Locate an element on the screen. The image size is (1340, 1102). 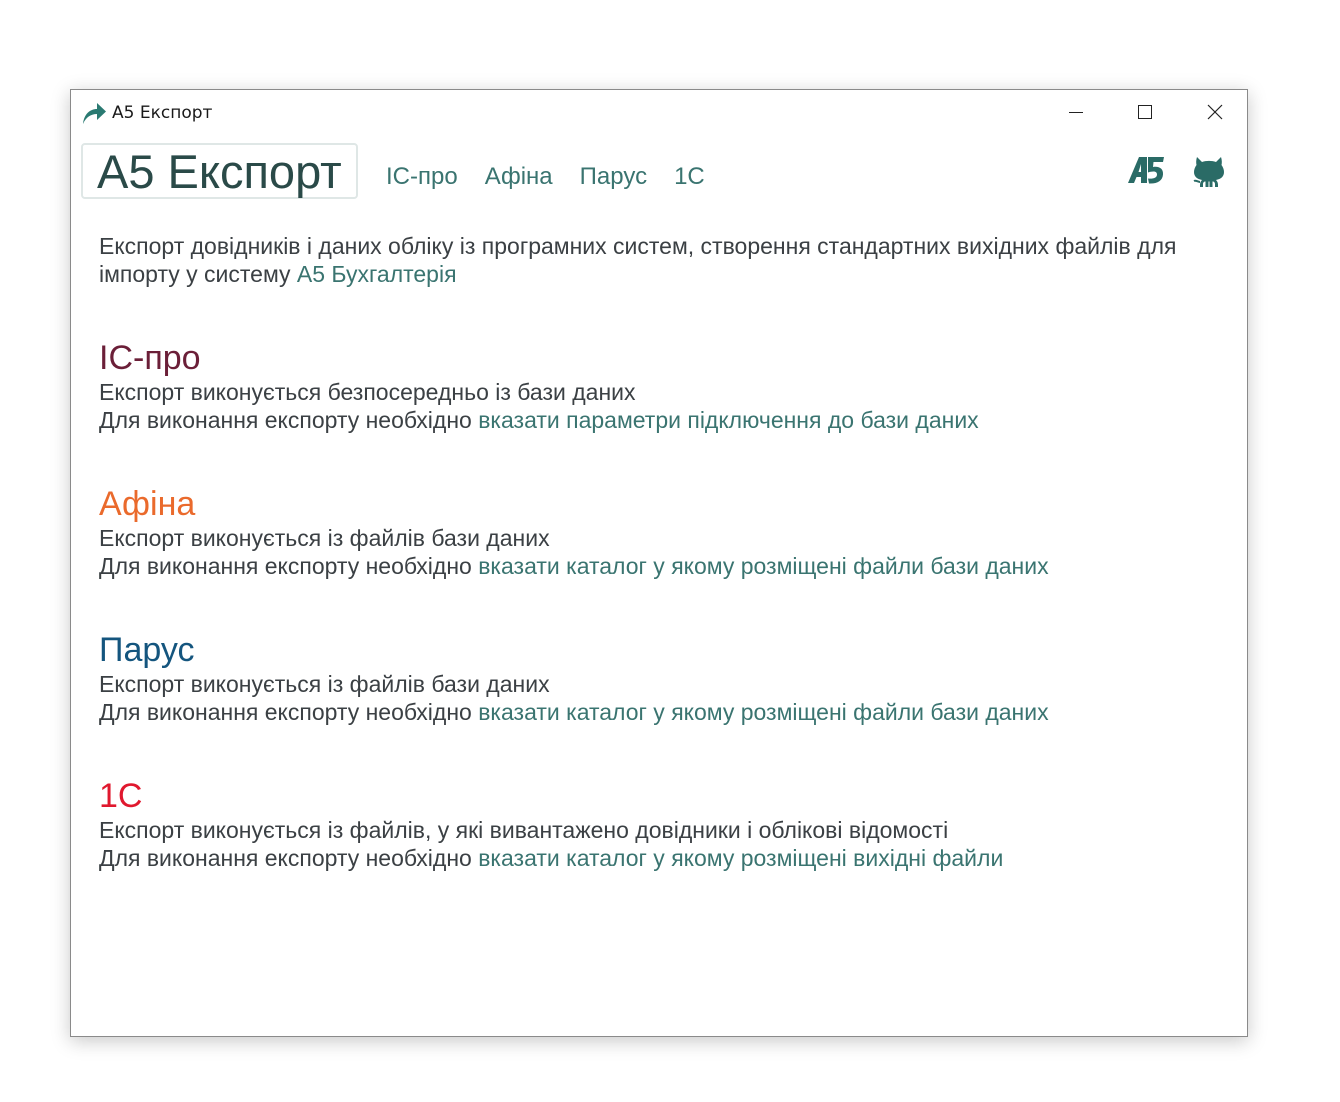
section-title-afina: Афіна is located at coordinates (147, 504).